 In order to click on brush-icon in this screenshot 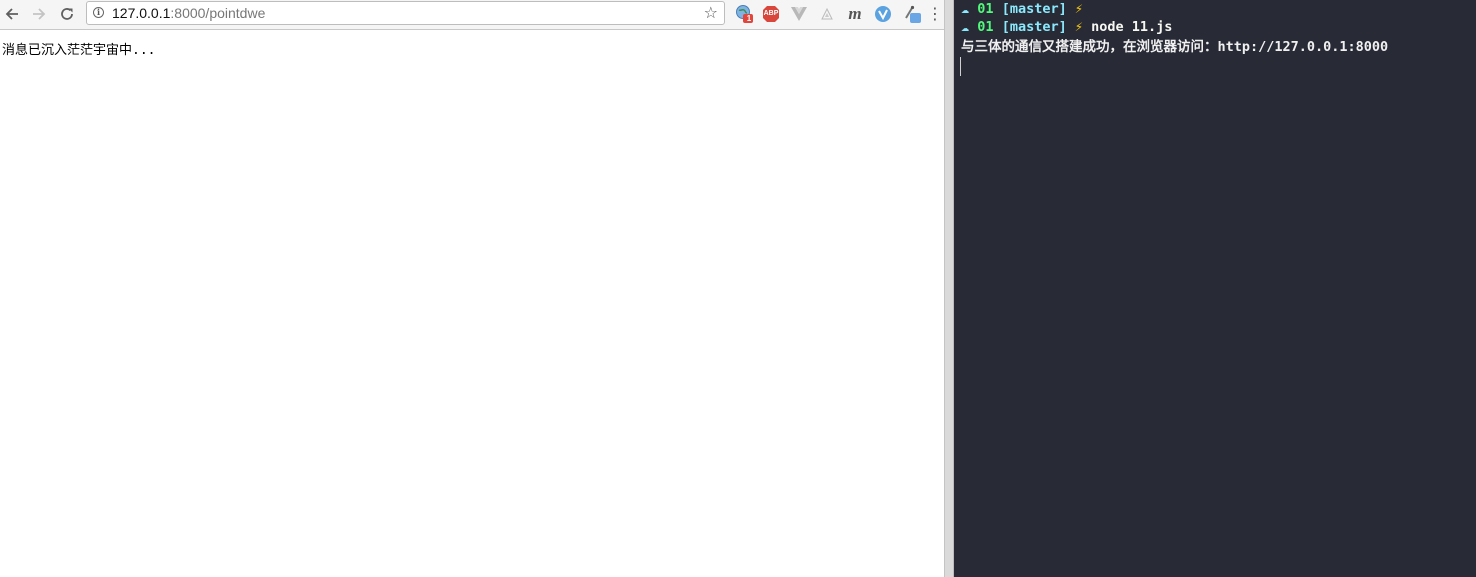, I will do `click(913, 14)`.